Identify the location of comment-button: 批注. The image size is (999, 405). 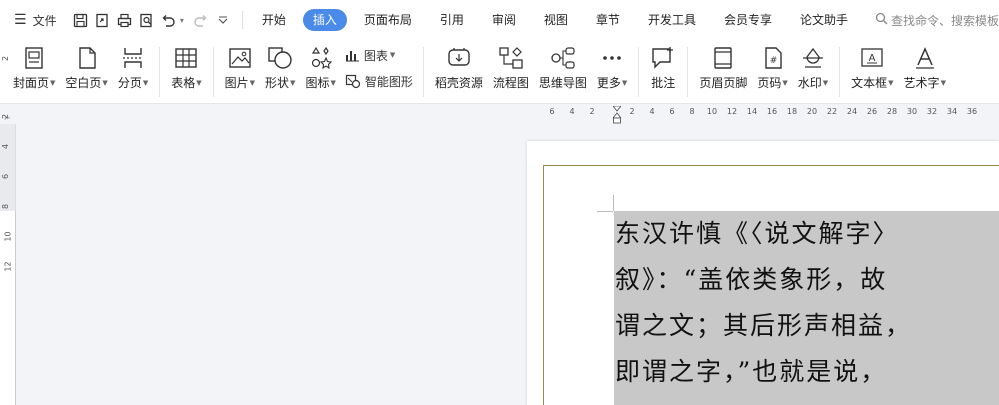
(663, 67).